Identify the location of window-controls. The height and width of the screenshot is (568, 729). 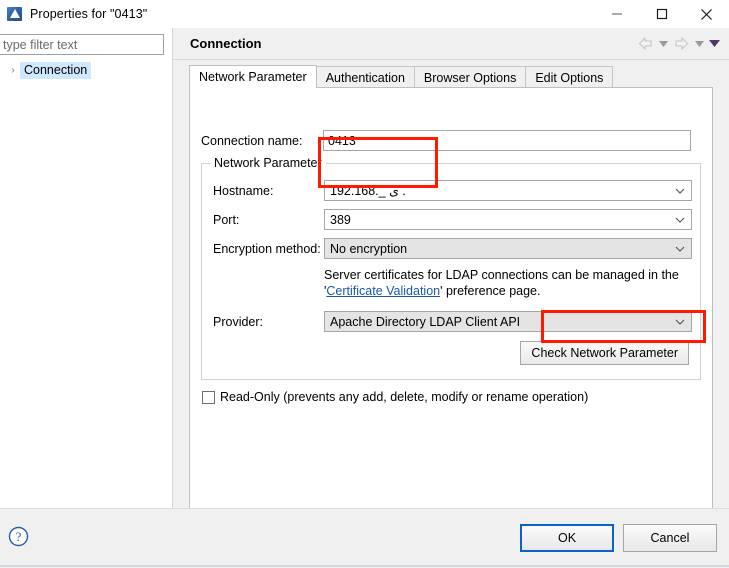
(661, 14).